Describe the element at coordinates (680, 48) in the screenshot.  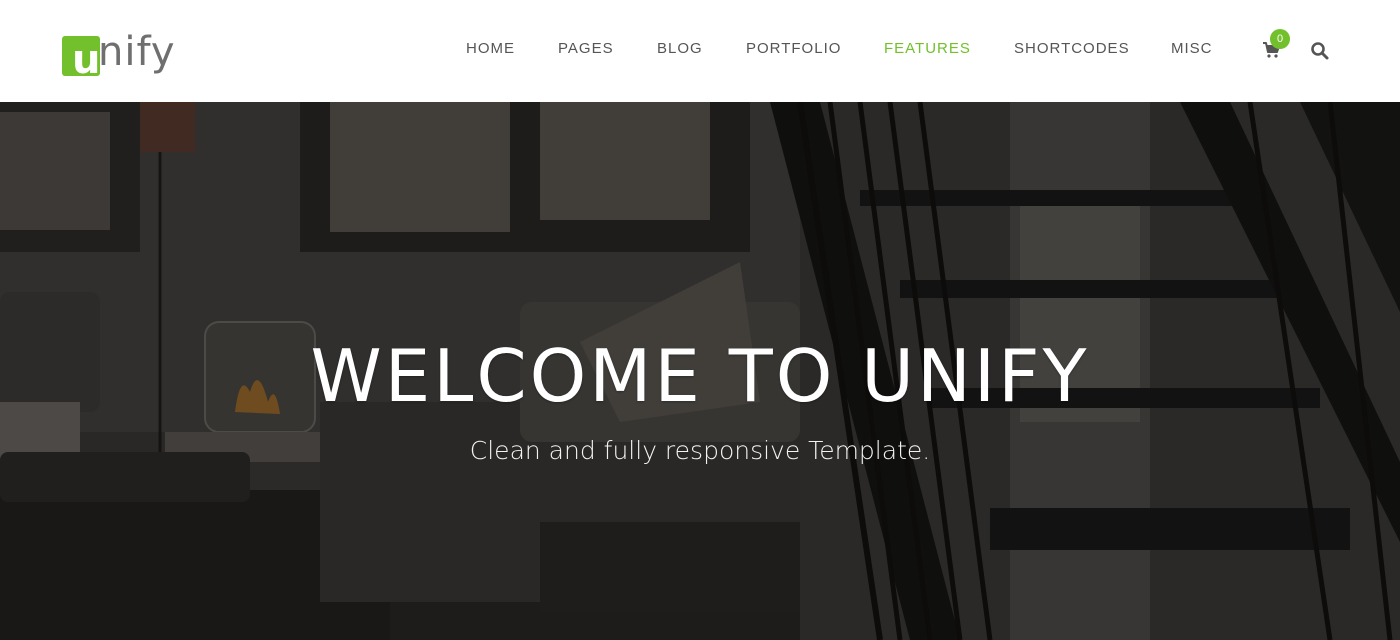
I see `nav-item-blog: BLOG` at that location.